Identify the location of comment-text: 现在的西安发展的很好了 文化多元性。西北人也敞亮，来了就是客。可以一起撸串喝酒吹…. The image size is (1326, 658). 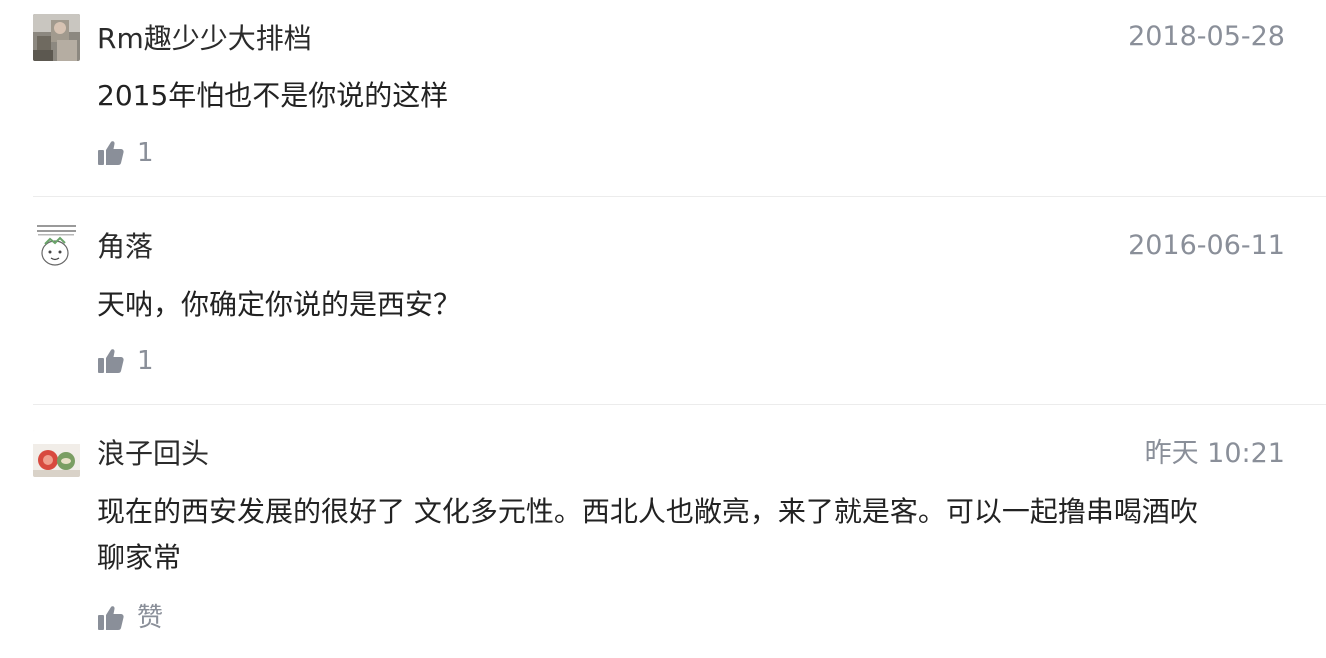
(692, 535).